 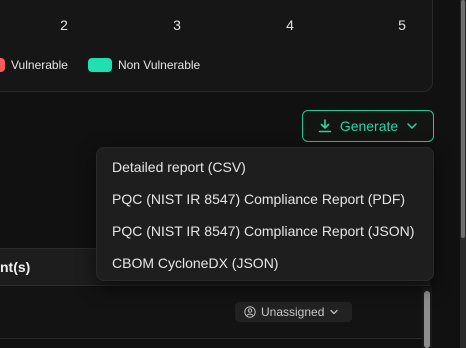 What do you see at coordinates (64, 25) in the screenshot?
I see `x-tick-label: 2` at bounding box center [64, 25].